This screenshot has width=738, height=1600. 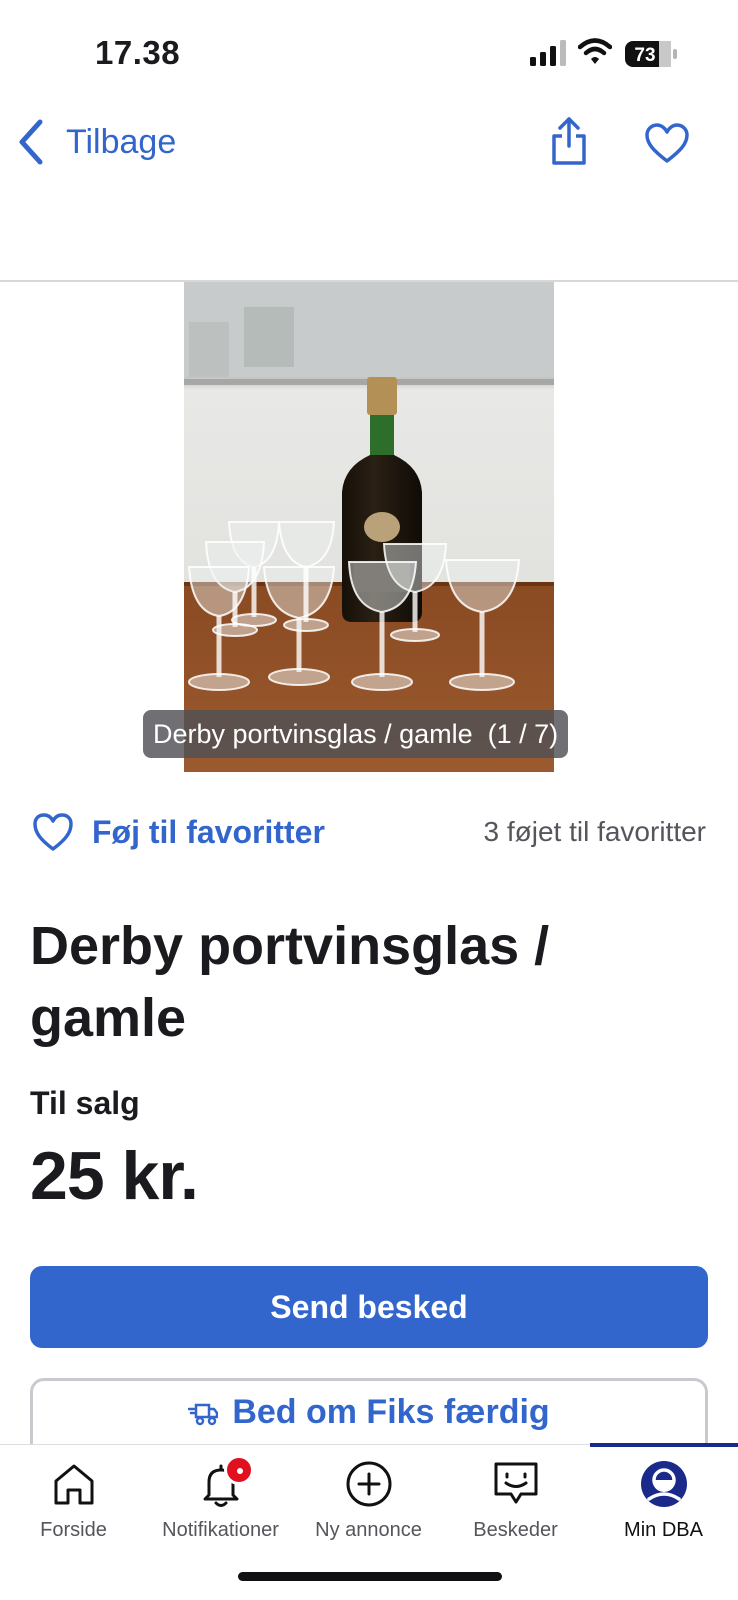 I want to click on tab-notifikationer: Notifikationer, so click(x=220, y=1500).